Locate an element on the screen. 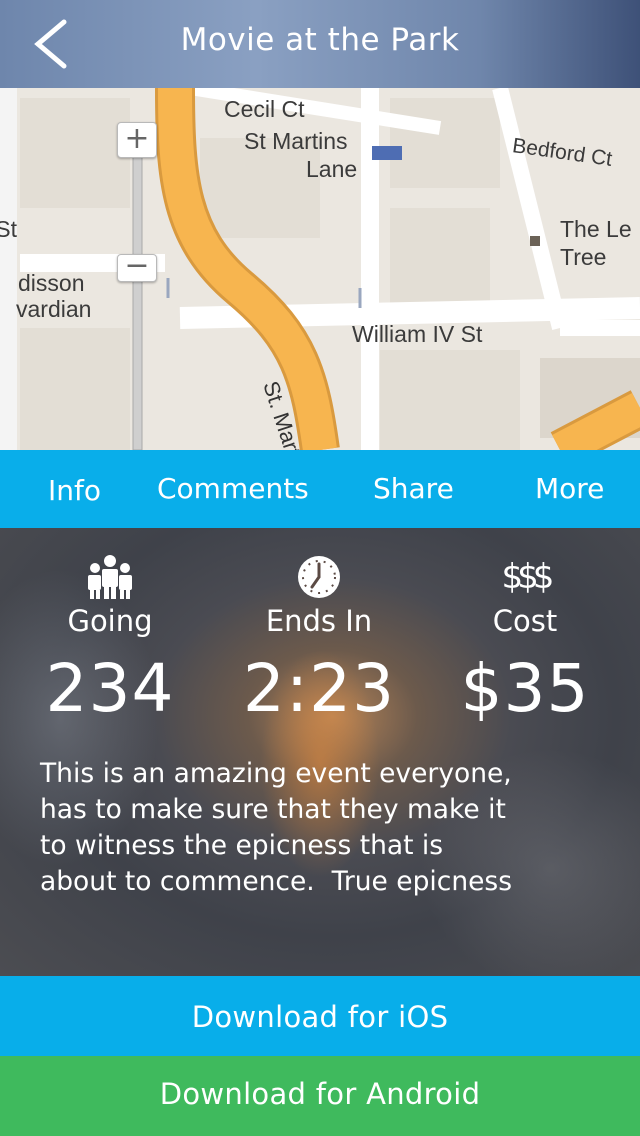 Image resolution: width=640 pixels, height=1136 pixels. stat-cost: $$$ Cost $35 is located at coordinates (525, 639).